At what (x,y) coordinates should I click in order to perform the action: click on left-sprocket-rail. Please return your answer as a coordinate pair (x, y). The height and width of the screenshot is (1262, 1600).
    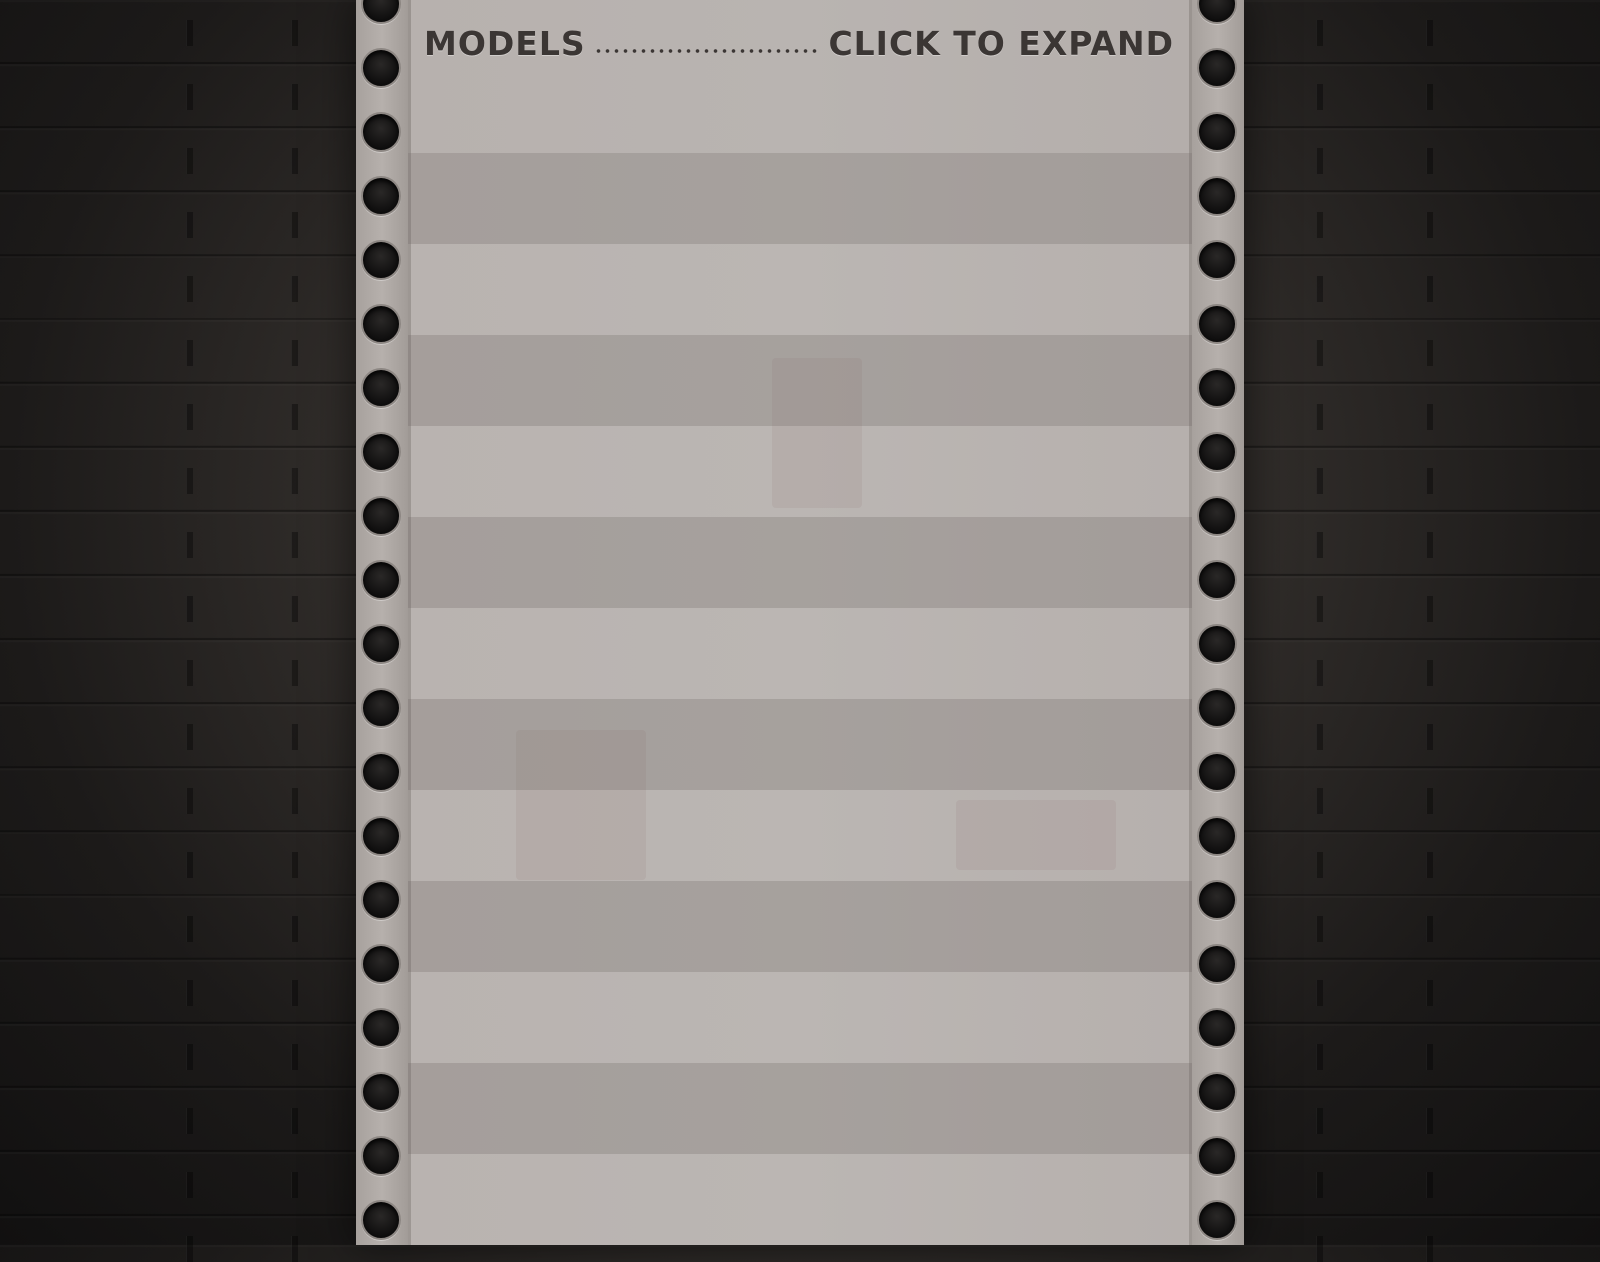
    Looking at the image, I should click on (383, 622).